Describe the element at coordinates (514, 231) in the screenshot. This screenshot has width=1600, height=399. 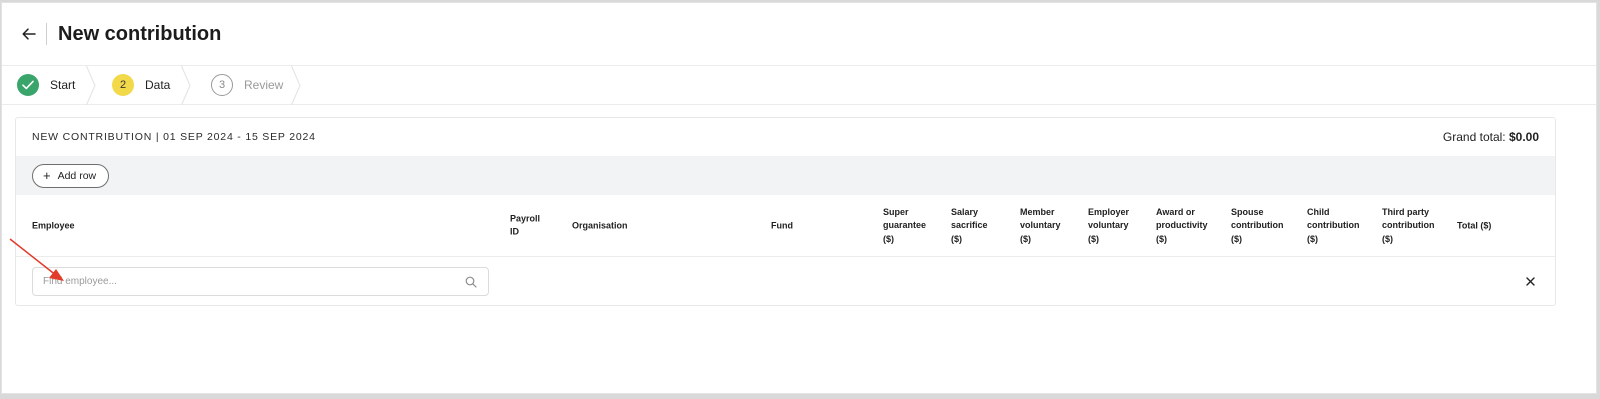
I see `column-header-line: ID` at that location.